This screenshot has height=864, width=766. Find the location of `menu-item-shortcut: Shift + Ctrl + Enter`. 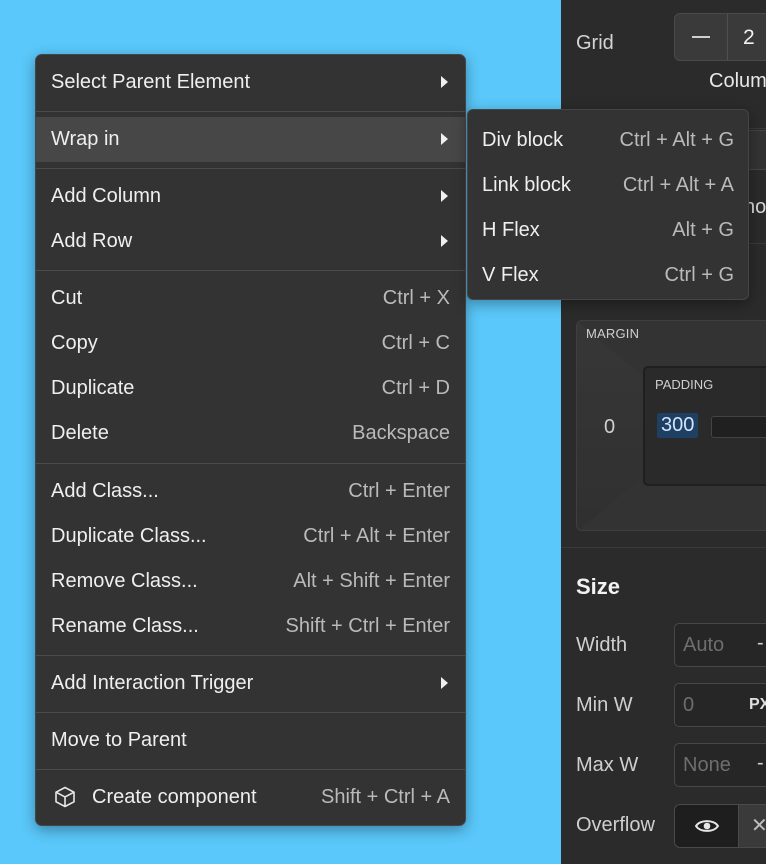

menu-item-shortcut: Shift + Ctrl + Enter is located at coordinates (367, 626).